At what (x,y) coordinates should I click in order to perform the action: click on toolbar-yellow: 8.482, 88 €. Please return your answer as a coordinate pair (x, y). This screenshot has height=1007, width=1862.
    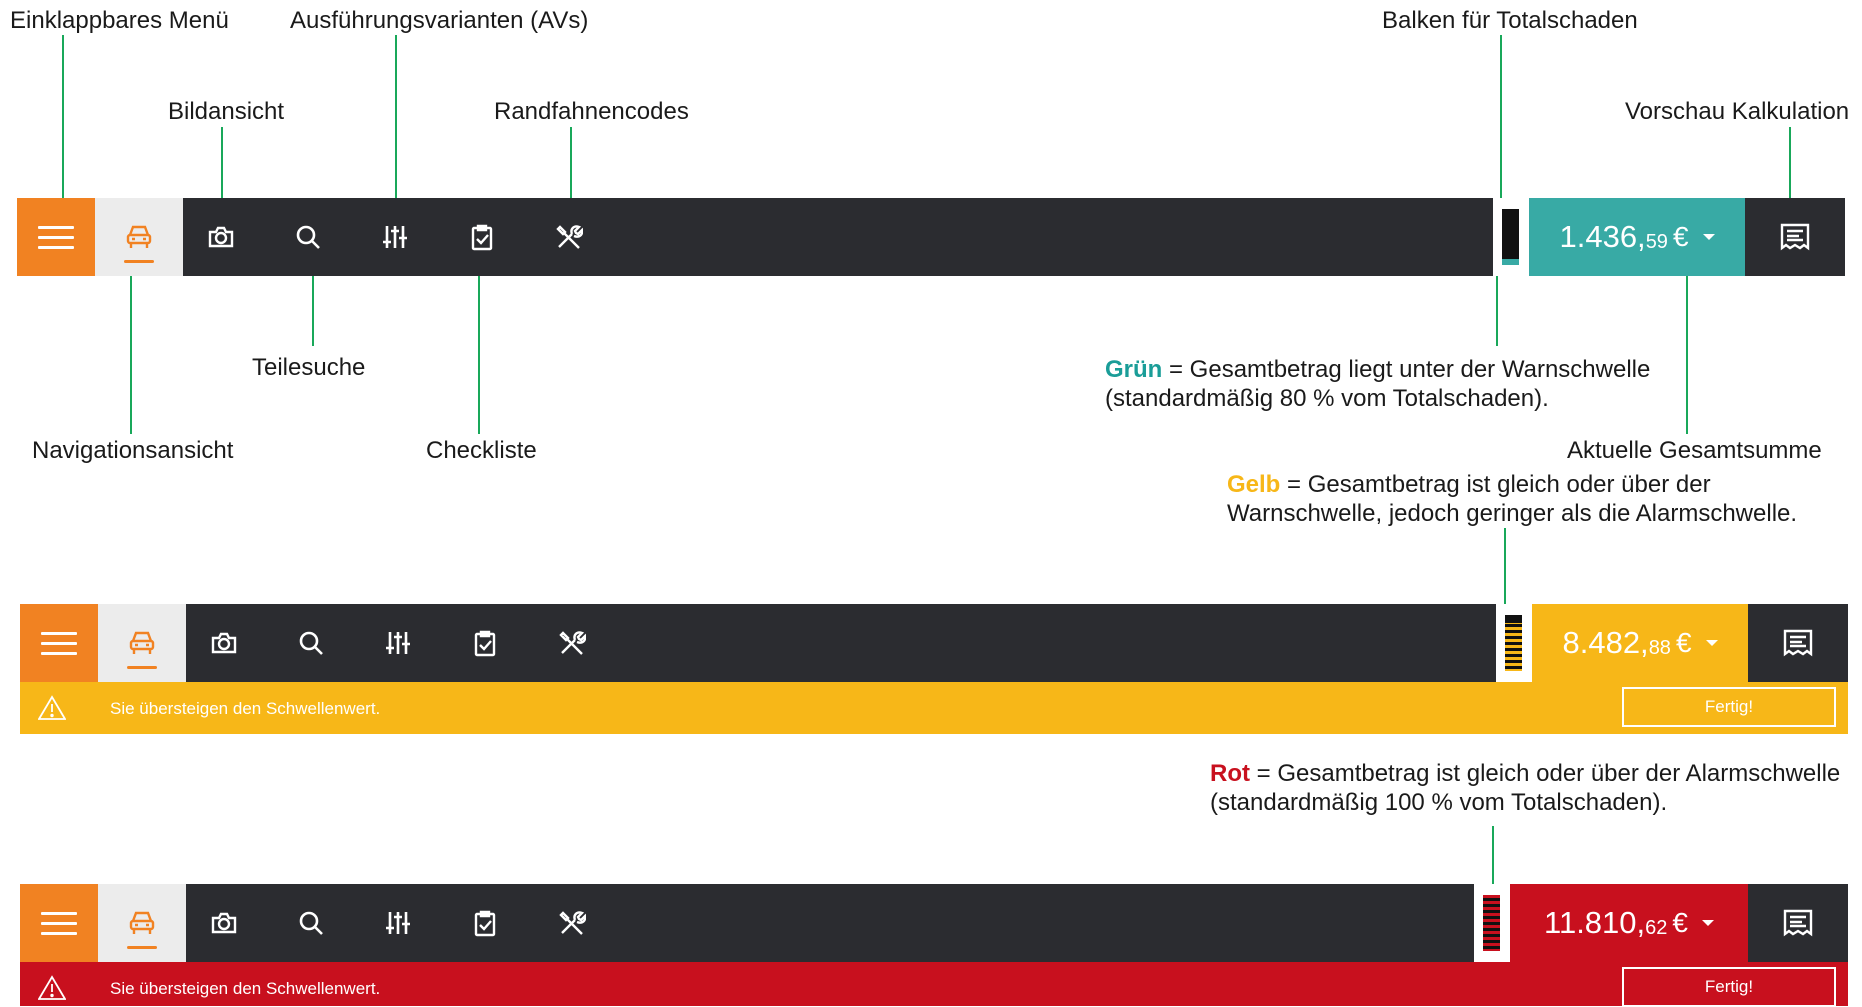
    Looking at the image, I should click on (934, 643).